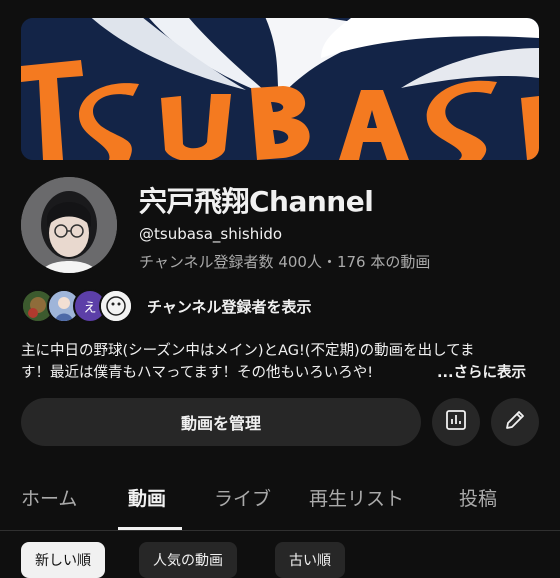 The width and height of the screenshot is (560, 578). Describe the element at coordinates (77, 306) in the screenshot. I see `subscriber-avatars: え` at that location.